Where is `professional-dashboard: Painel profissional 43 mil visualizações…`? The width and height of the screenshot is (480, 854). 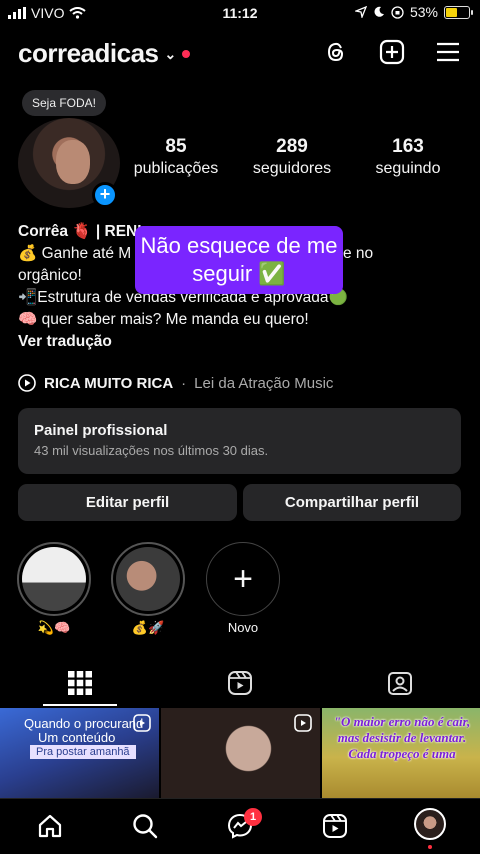 professional-dashboard: Painel profissional 43 mil visualizações… is located at coordinates (239, 441).